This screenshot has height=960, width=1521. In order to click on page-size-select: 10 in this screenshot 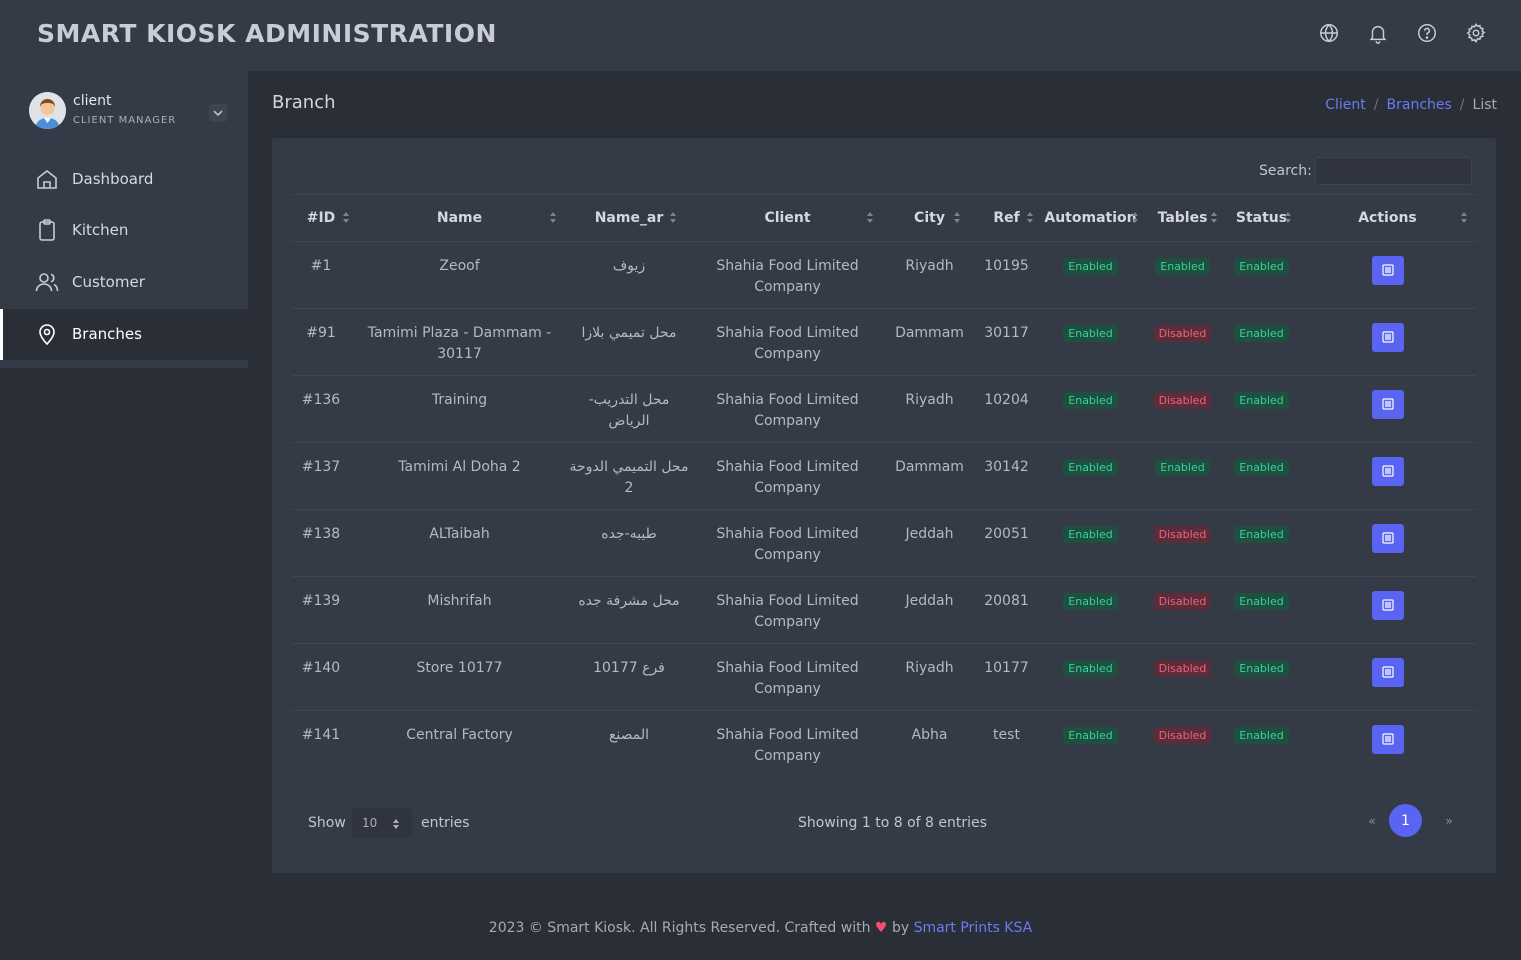, I will do `click(382, 823)`.